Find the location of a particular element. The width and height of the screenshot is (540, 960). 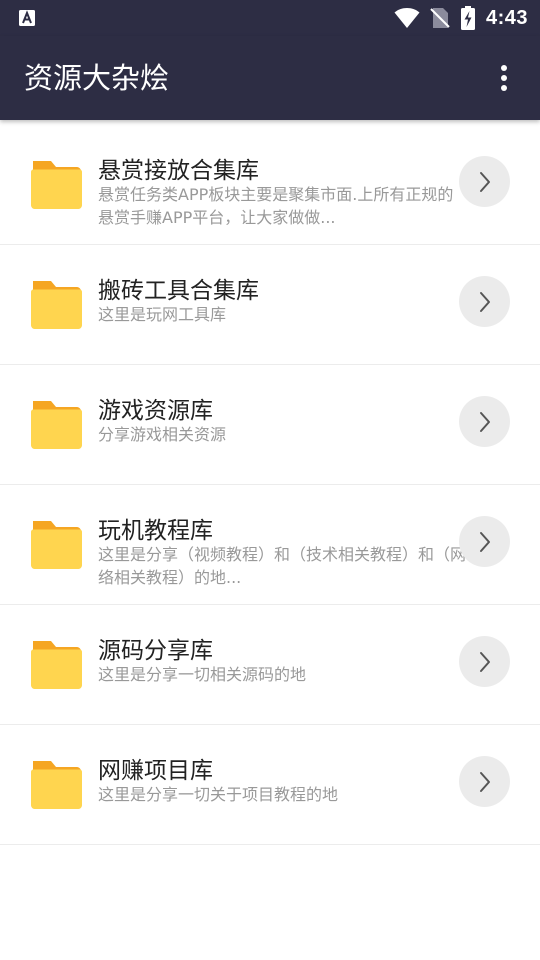

item-title: 游戏资源库 is located at coordinates (155, 411).